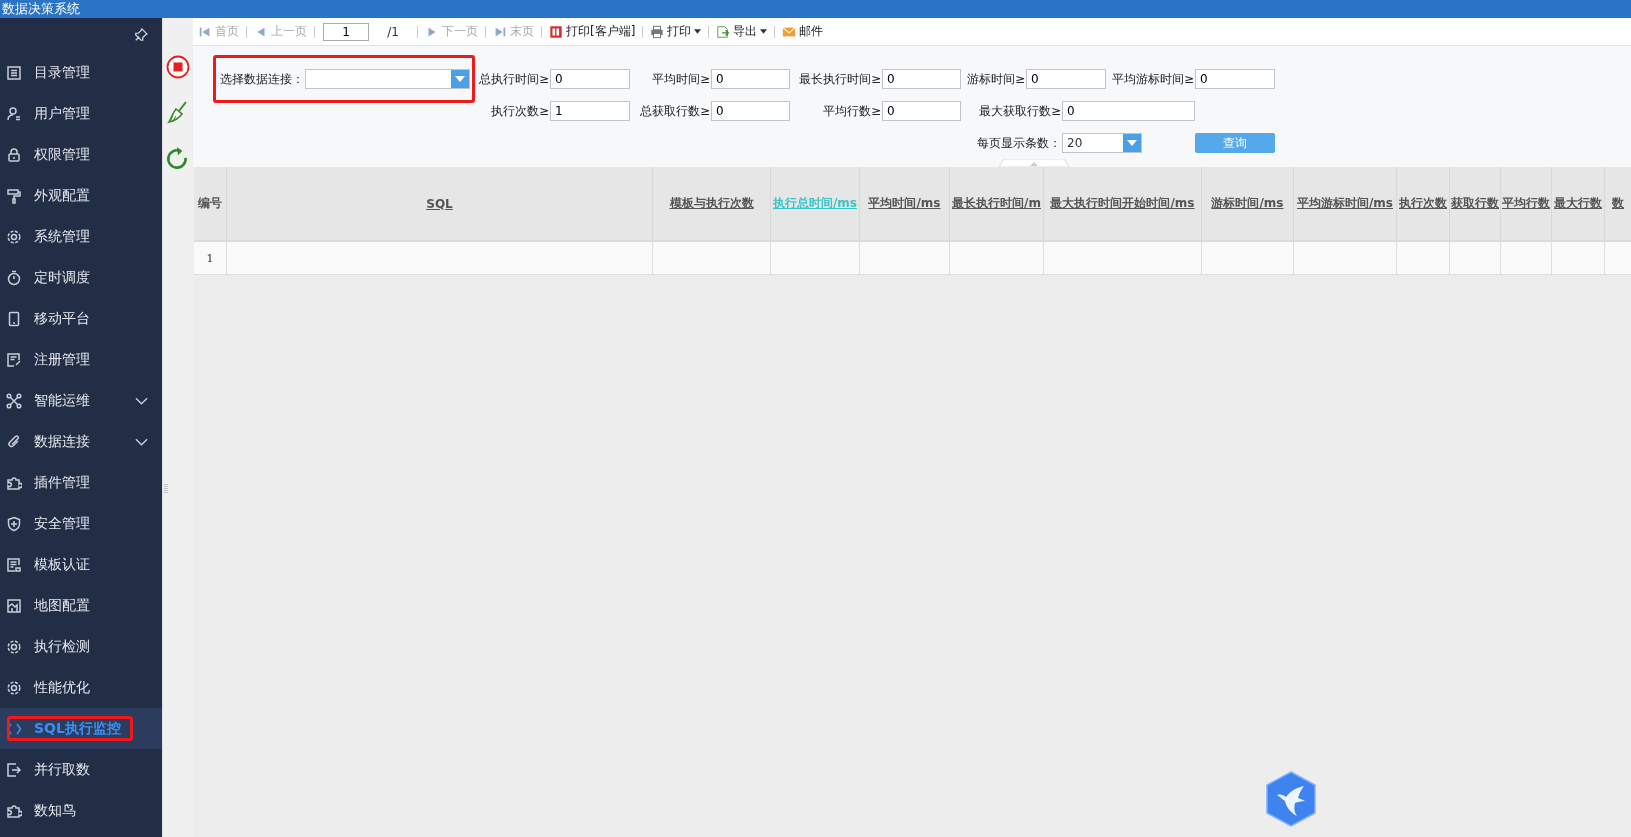 The height and width of the screenshot is (837, 1631). What do you see at coordinates (81, 400) in the screenshot?
I see `sidebar-item: 智能运维` at bounding box center [81, 400].